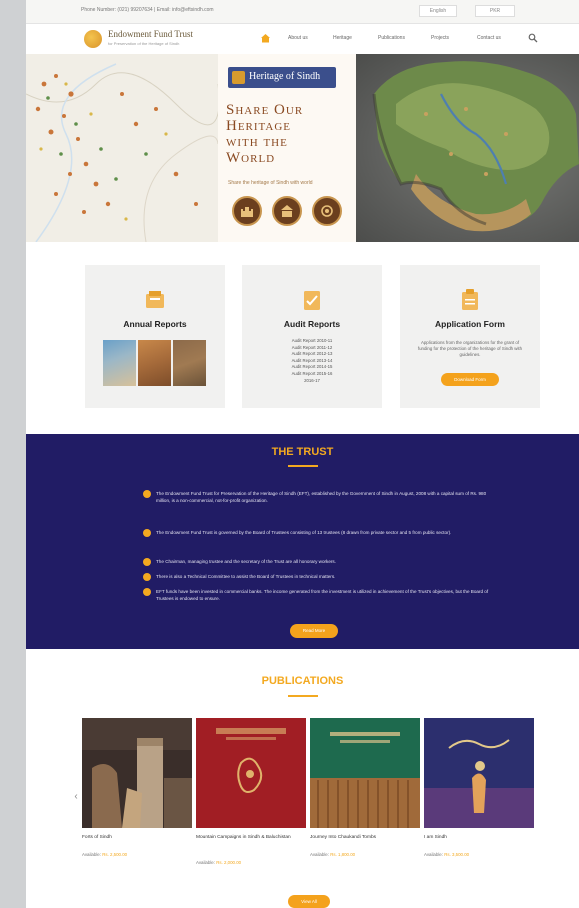  I want to click on artifact-icon-button, so click(327, 211).